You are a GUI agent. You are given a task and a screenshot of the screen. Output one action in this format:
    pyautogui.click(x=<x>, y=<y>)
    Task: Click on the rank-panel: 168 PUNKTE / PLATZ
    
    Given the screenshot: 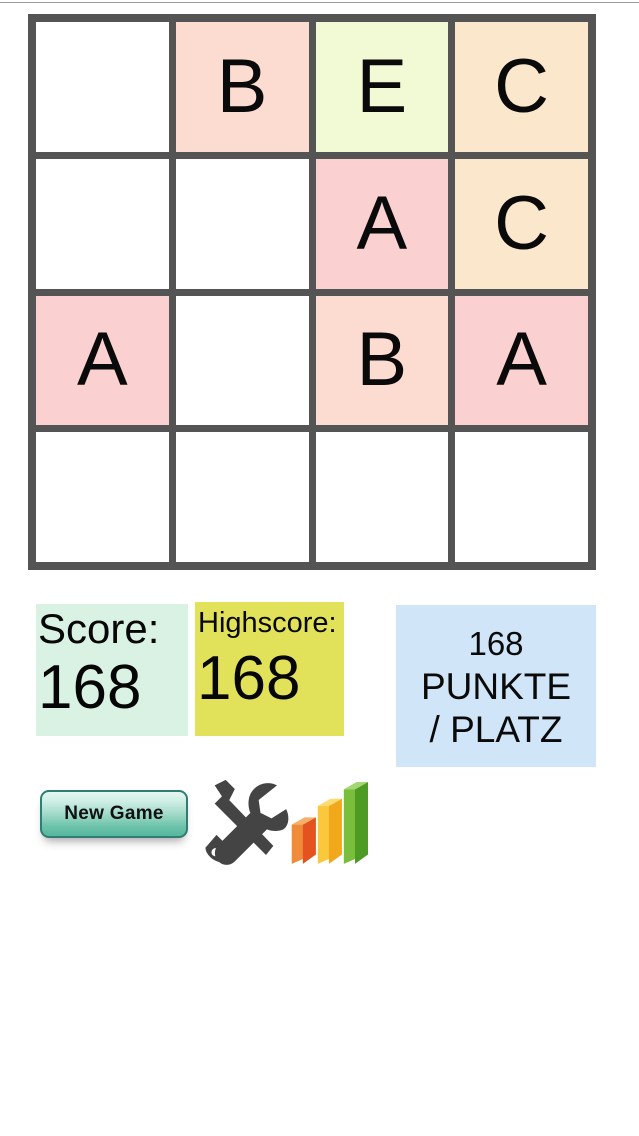 What is the action you would take?
    pyautogui.click(x=496, y=686)
    